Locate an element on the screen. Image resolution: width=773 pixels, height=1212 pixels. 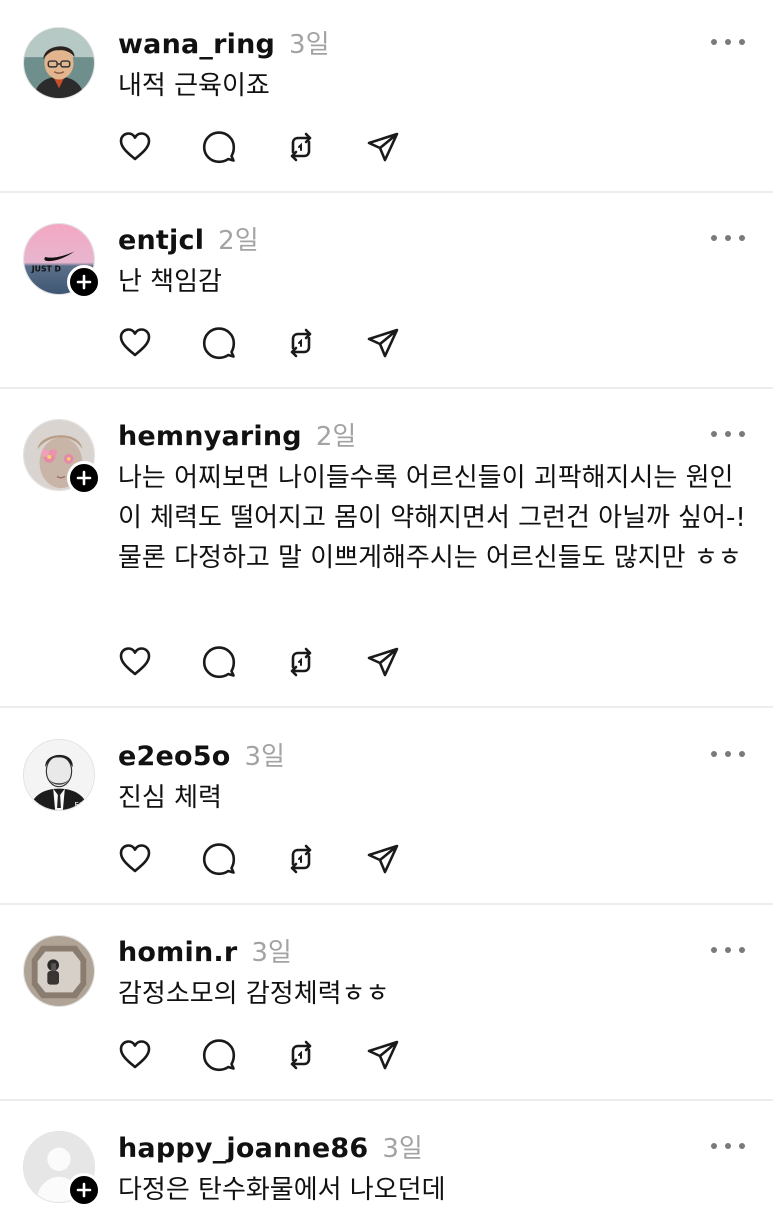
man-glasses-avatar-icon is located at coordinates (59, 63).